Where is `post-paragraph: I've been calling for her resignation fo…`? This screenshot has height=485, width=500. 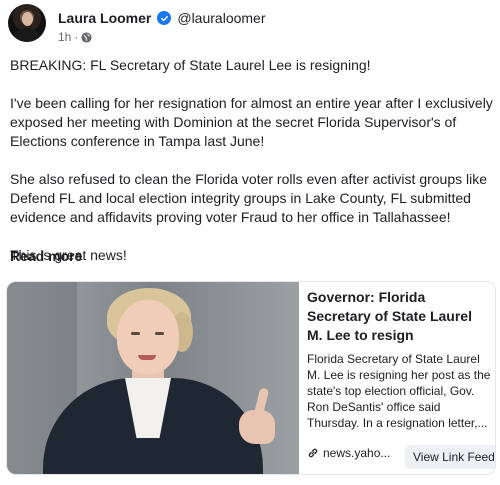
post-paragraph: I've been calling for her resignation fo… is located at coordinates (251, 122).